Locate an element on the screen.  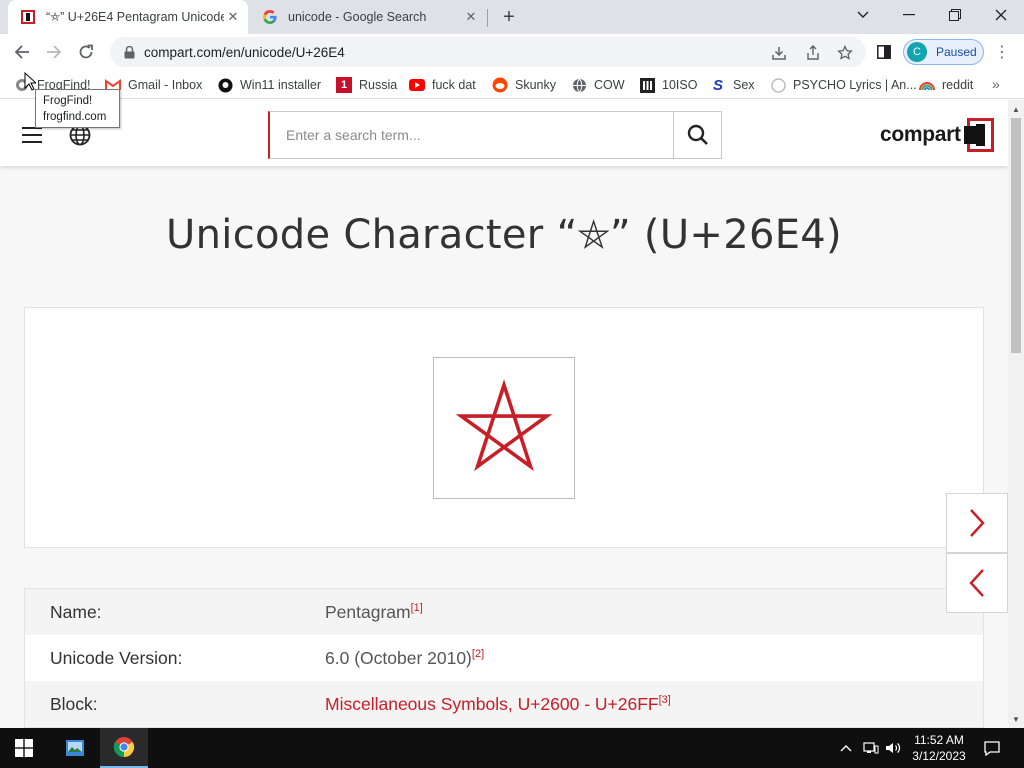
scroll-down-arrow-icon: ▼ is located at coordinates (1016, 719).